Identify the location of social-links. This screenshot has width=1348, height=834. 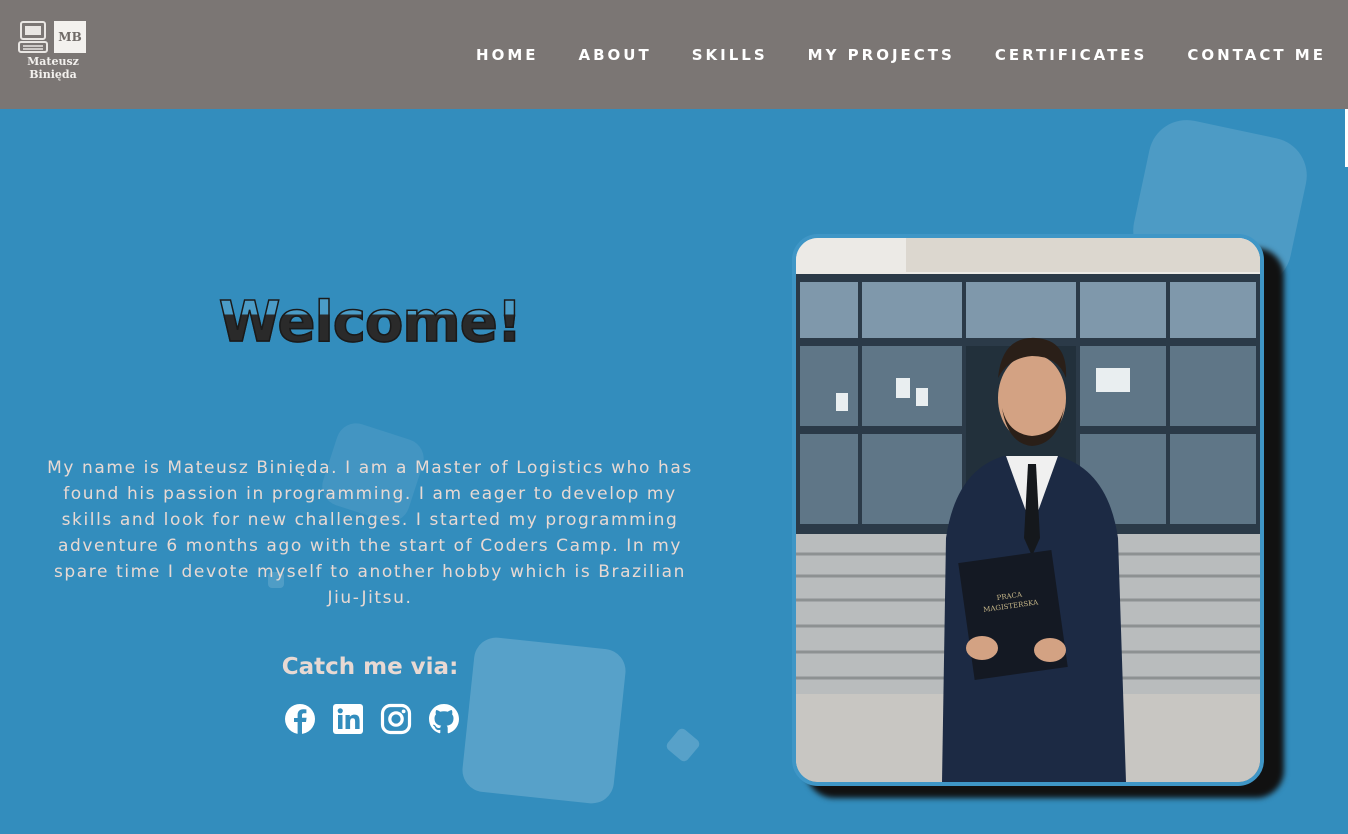
(372, 719).